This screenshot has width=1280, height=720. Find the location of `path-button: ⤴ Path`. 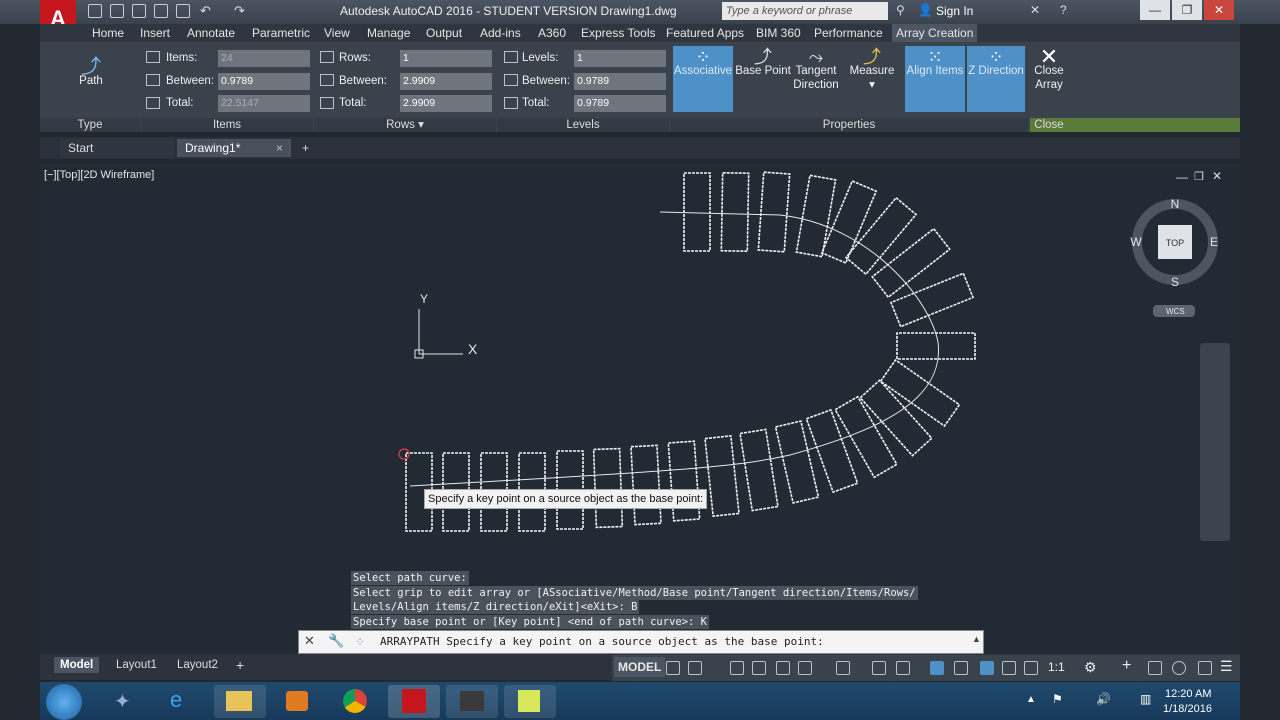

path-button: ⤴ Path is located at coordinates (91, 72).